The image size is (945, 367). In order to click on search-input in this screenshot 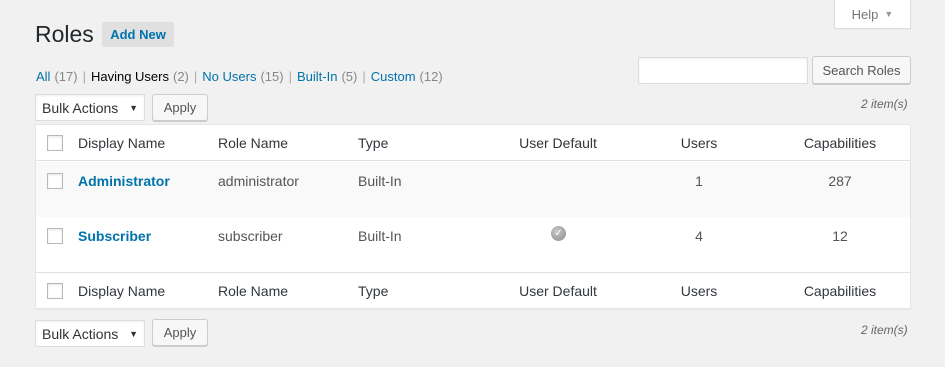, I will do `click(723, 70)`.